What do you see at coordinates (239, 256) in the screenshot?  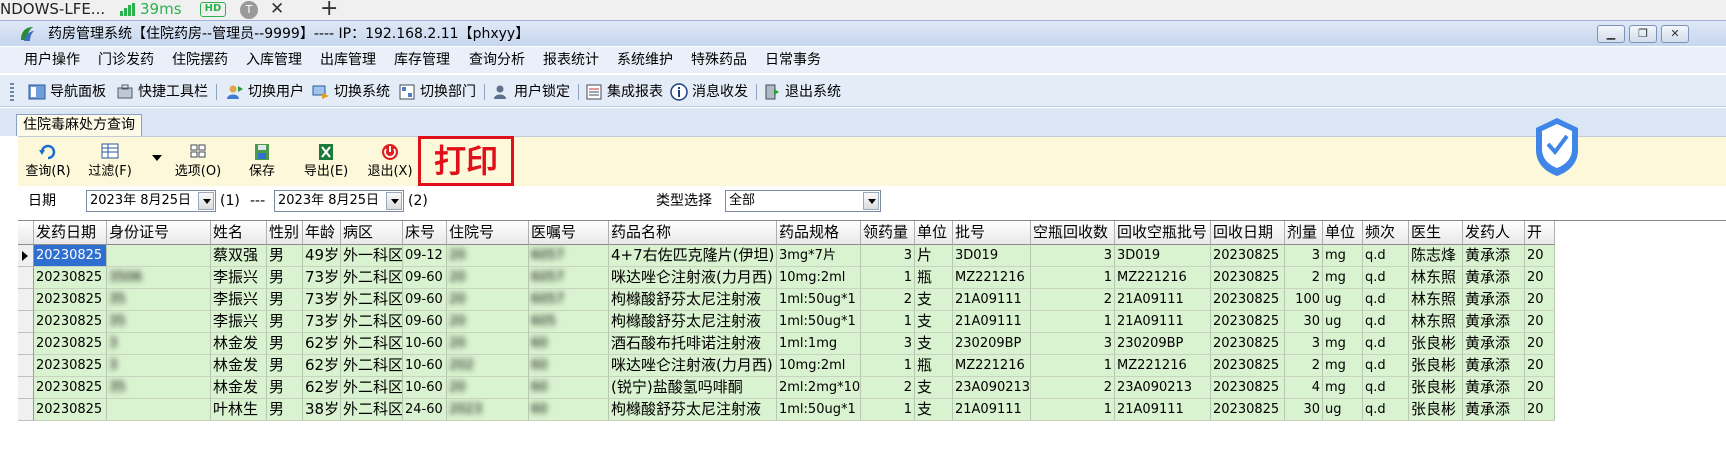 I see `cell-patient-name: 蔡双强` at bounding box center [239, 256].